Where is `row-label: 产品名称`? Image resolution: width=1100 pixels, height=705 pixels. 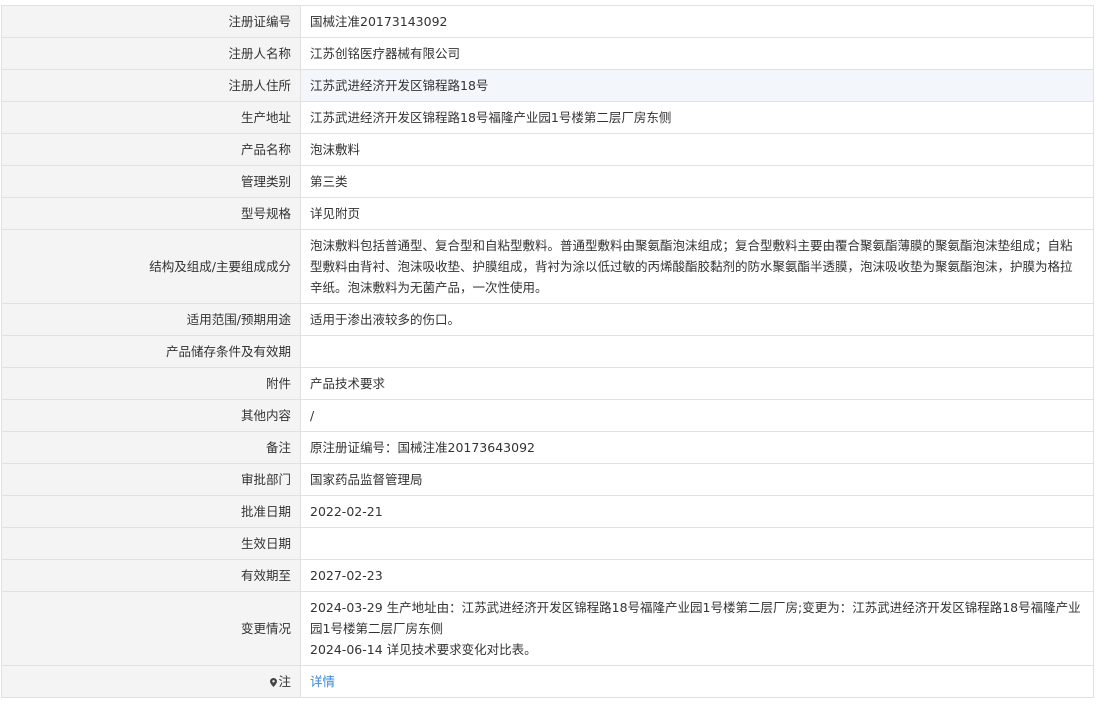
row-label: 产品名称 is located at coordinates (151, 149).